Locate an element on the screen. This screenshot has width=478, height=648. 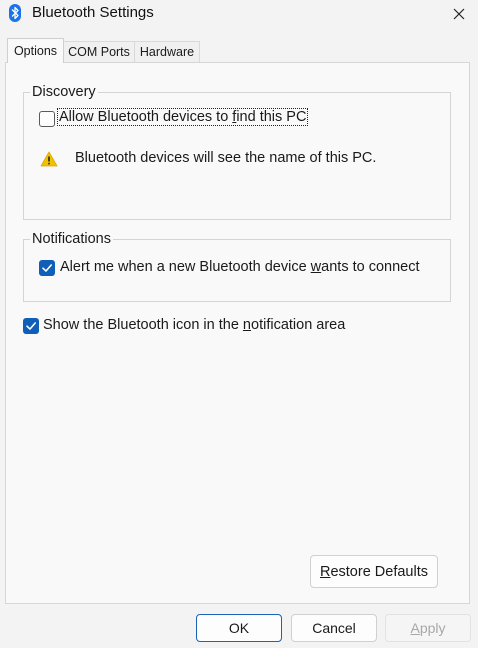
tab-options: Options is located at coordinates (35, 50).